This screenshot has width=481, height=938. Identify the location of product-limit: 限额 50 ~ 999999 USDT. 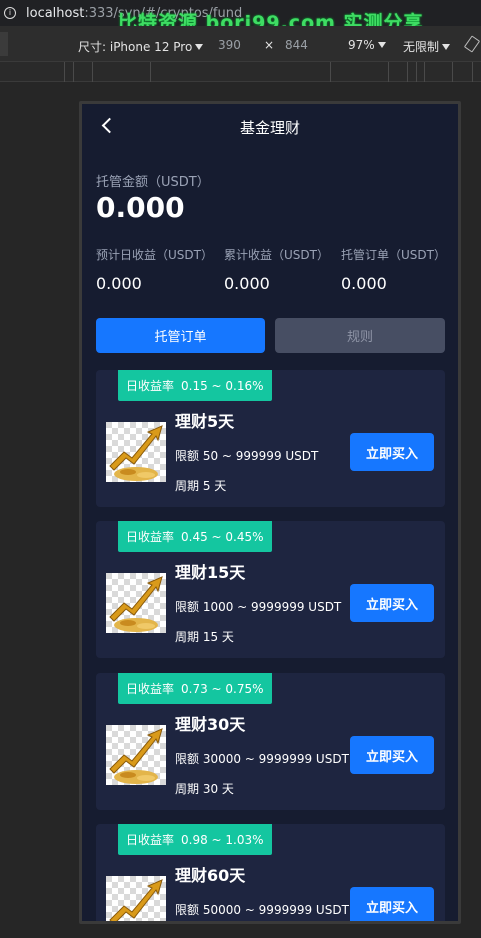
(247, 456).